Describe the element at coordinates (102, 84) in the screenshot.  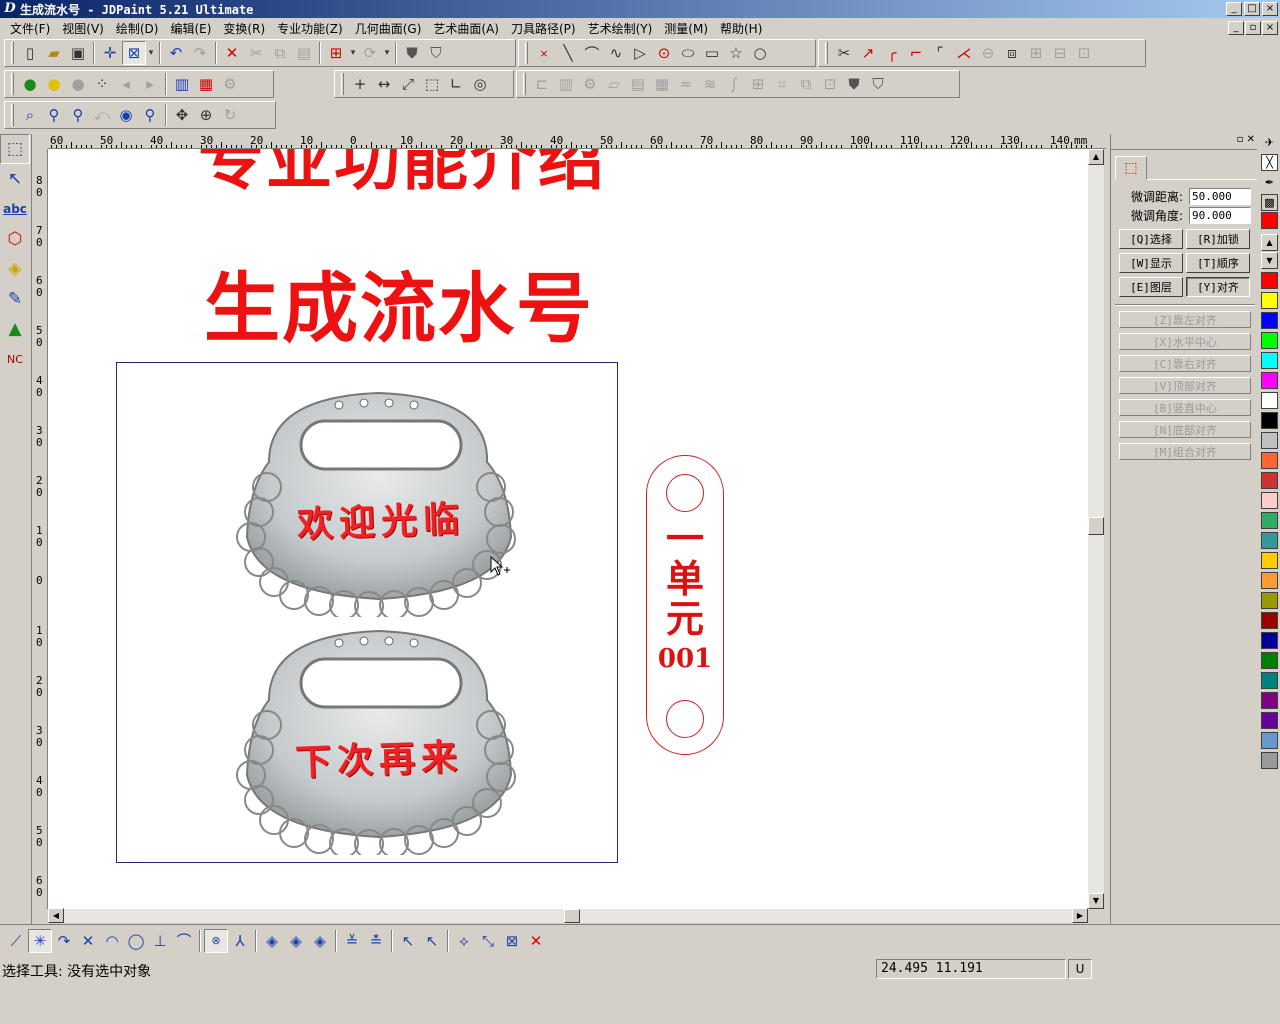
I see `nodes-icon: ⁘` at that location.